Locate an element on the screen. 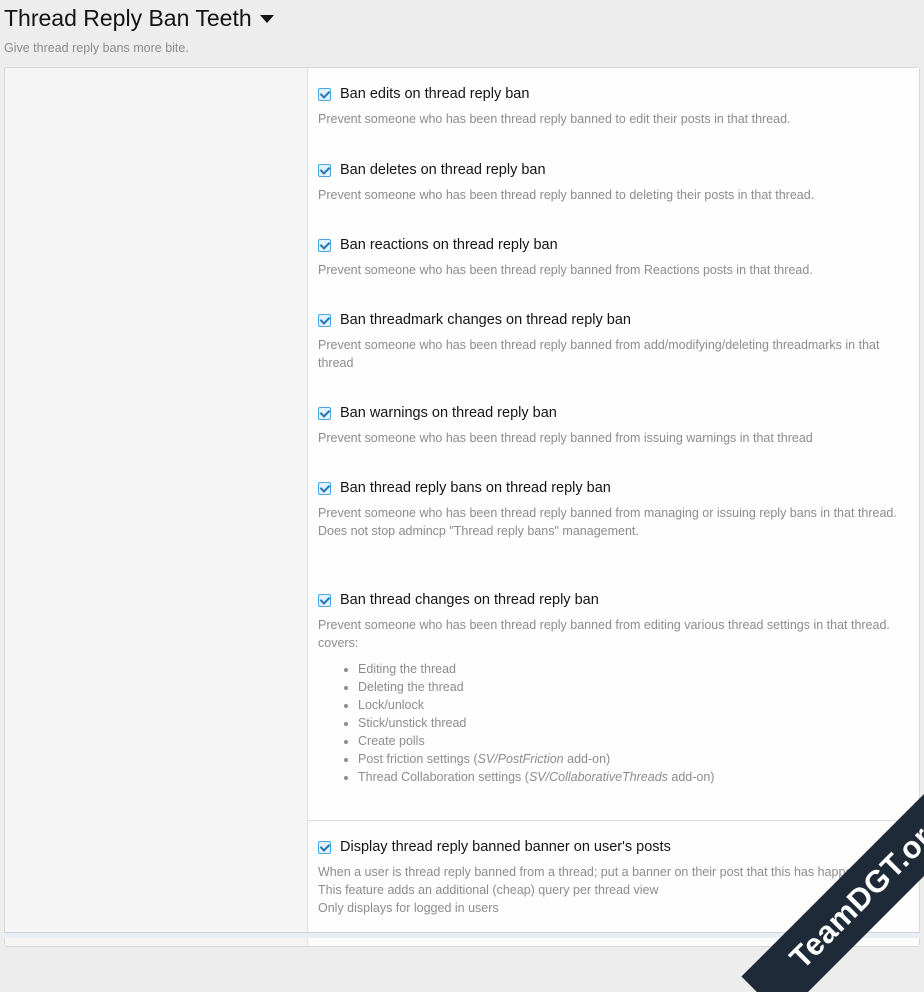  hint-line: Only displays for logged in users is located at coordinates (408, 908).